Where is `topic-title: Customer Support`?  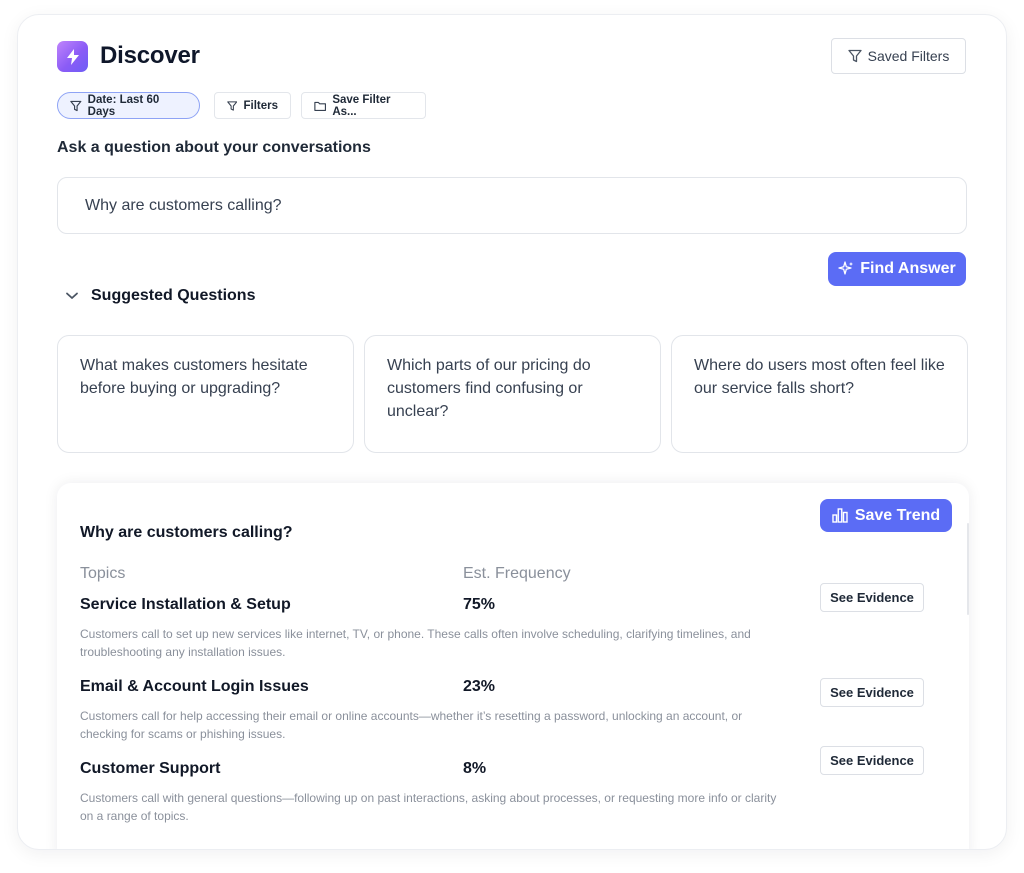 topic-title: Customer Support is located at coordinates (150, 768).